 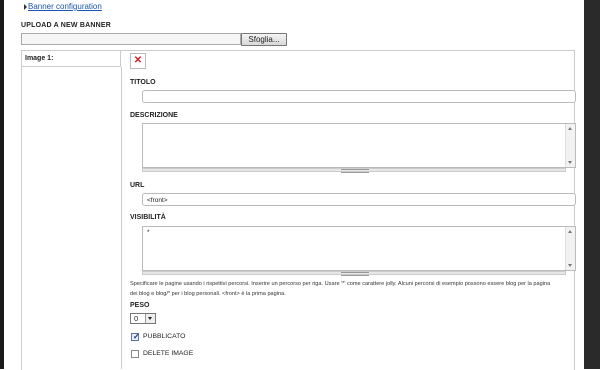 I want to click on peso-label: PESO, so click(x=140, y=305).